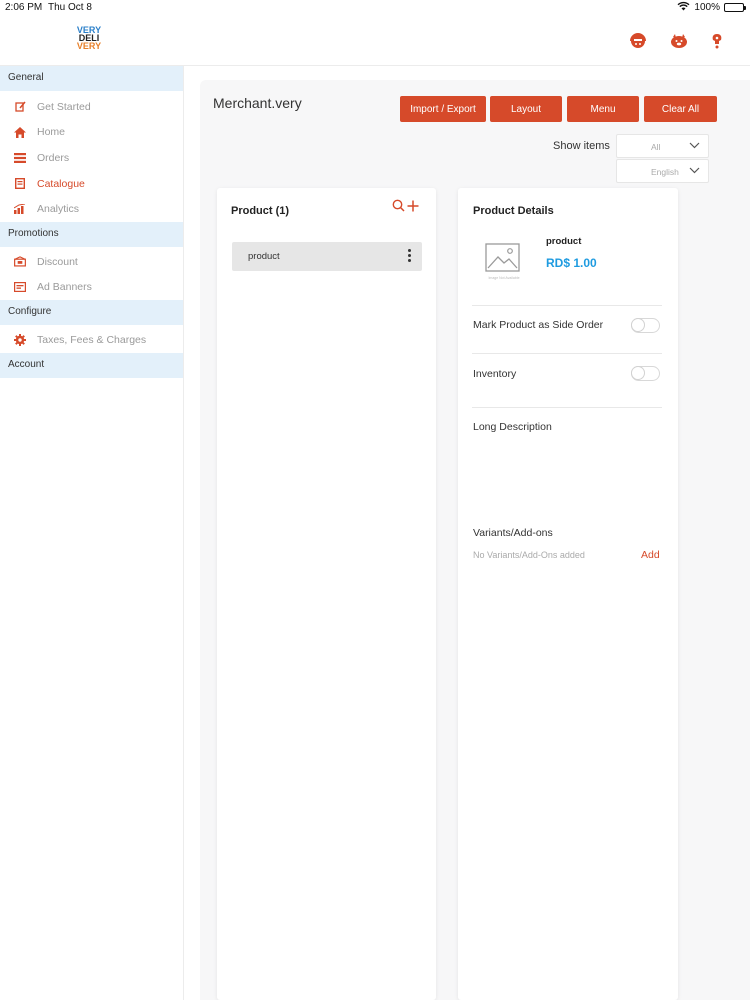  I want to click on show-items-label: Show items, so click(581, 146).